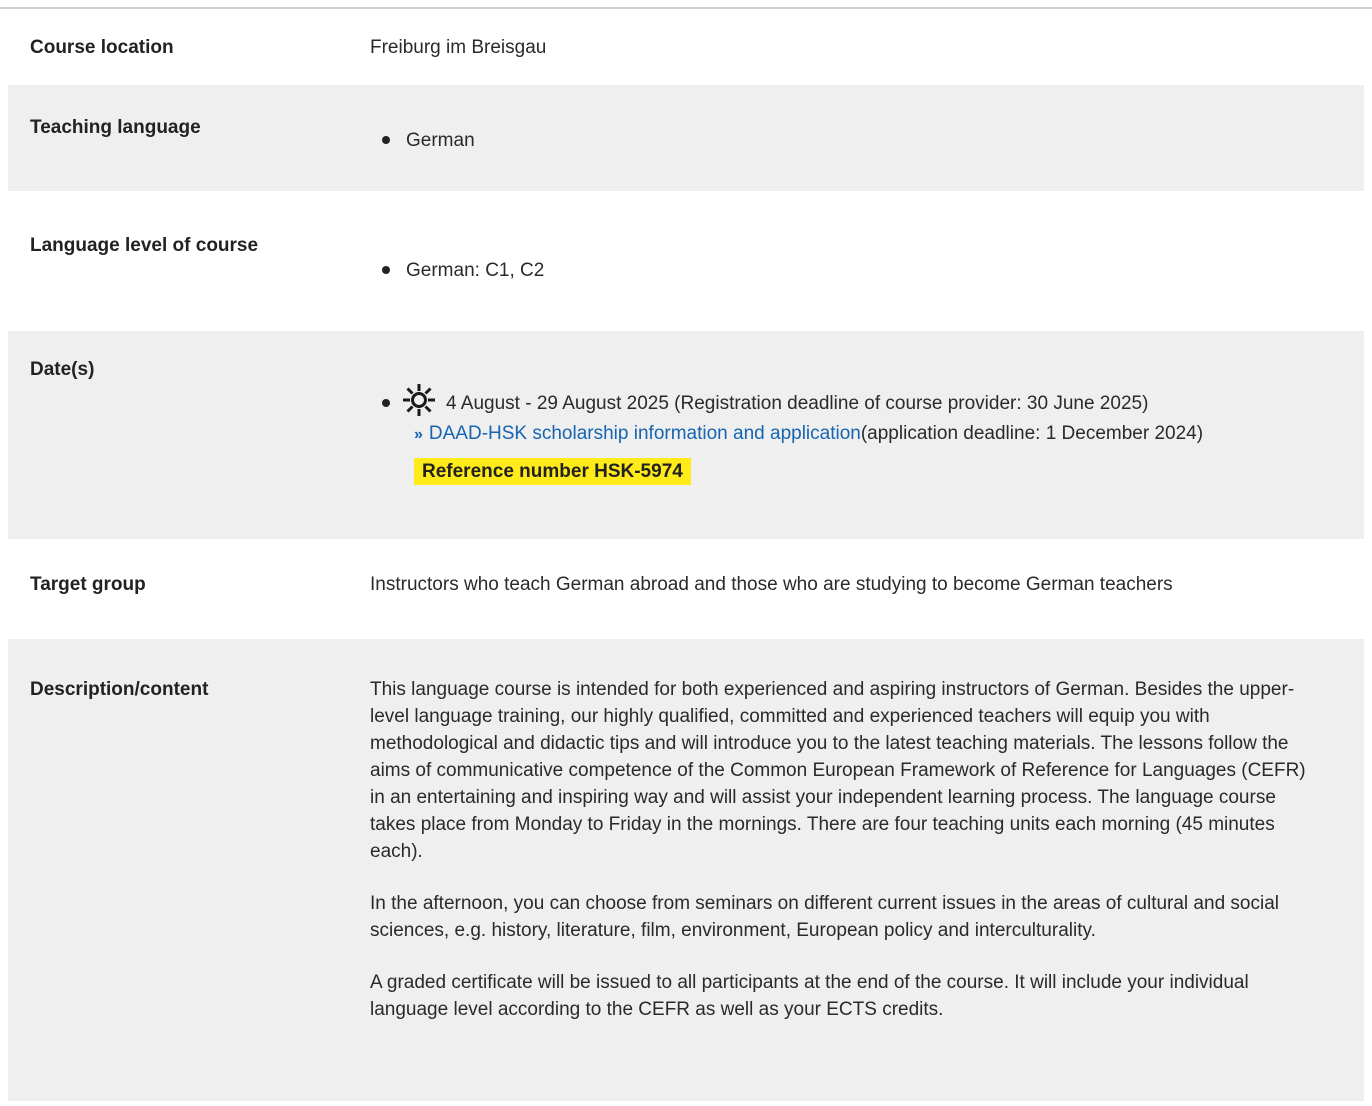 Image resolution: width=1372 pixels, height=1106 pixels. Describe the element at coordinates (893, 471) in the screenshot. I see `reference-line: Reference number HSK-5974` at that location.